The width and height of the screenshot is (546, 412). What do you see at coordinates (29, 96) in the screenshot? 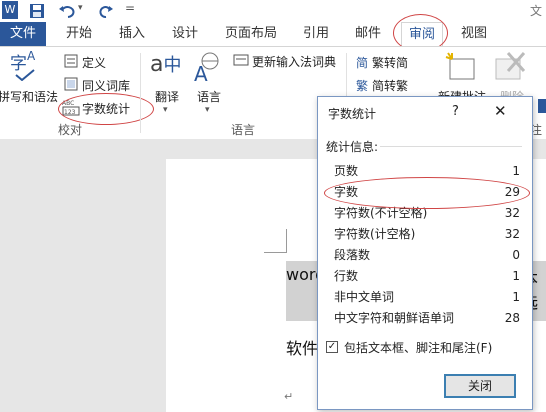
I see `spelling-grammar-button: 拼写和语法` at bounding box center [29, 96].